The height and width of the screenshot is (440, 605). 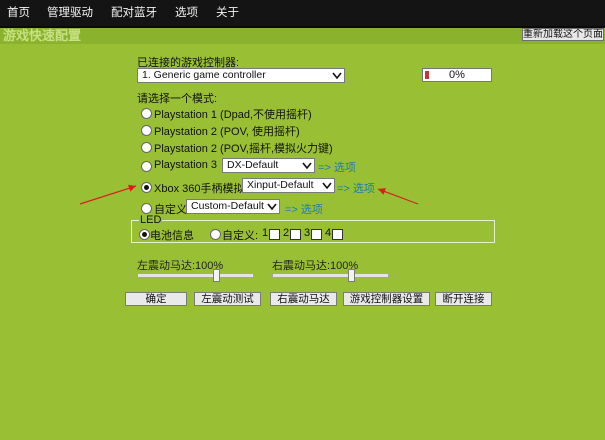 What do you see at coordinates (18, 13) in the screenshot?
I see `menu-home: 首页` at bounding box center [18, 13].